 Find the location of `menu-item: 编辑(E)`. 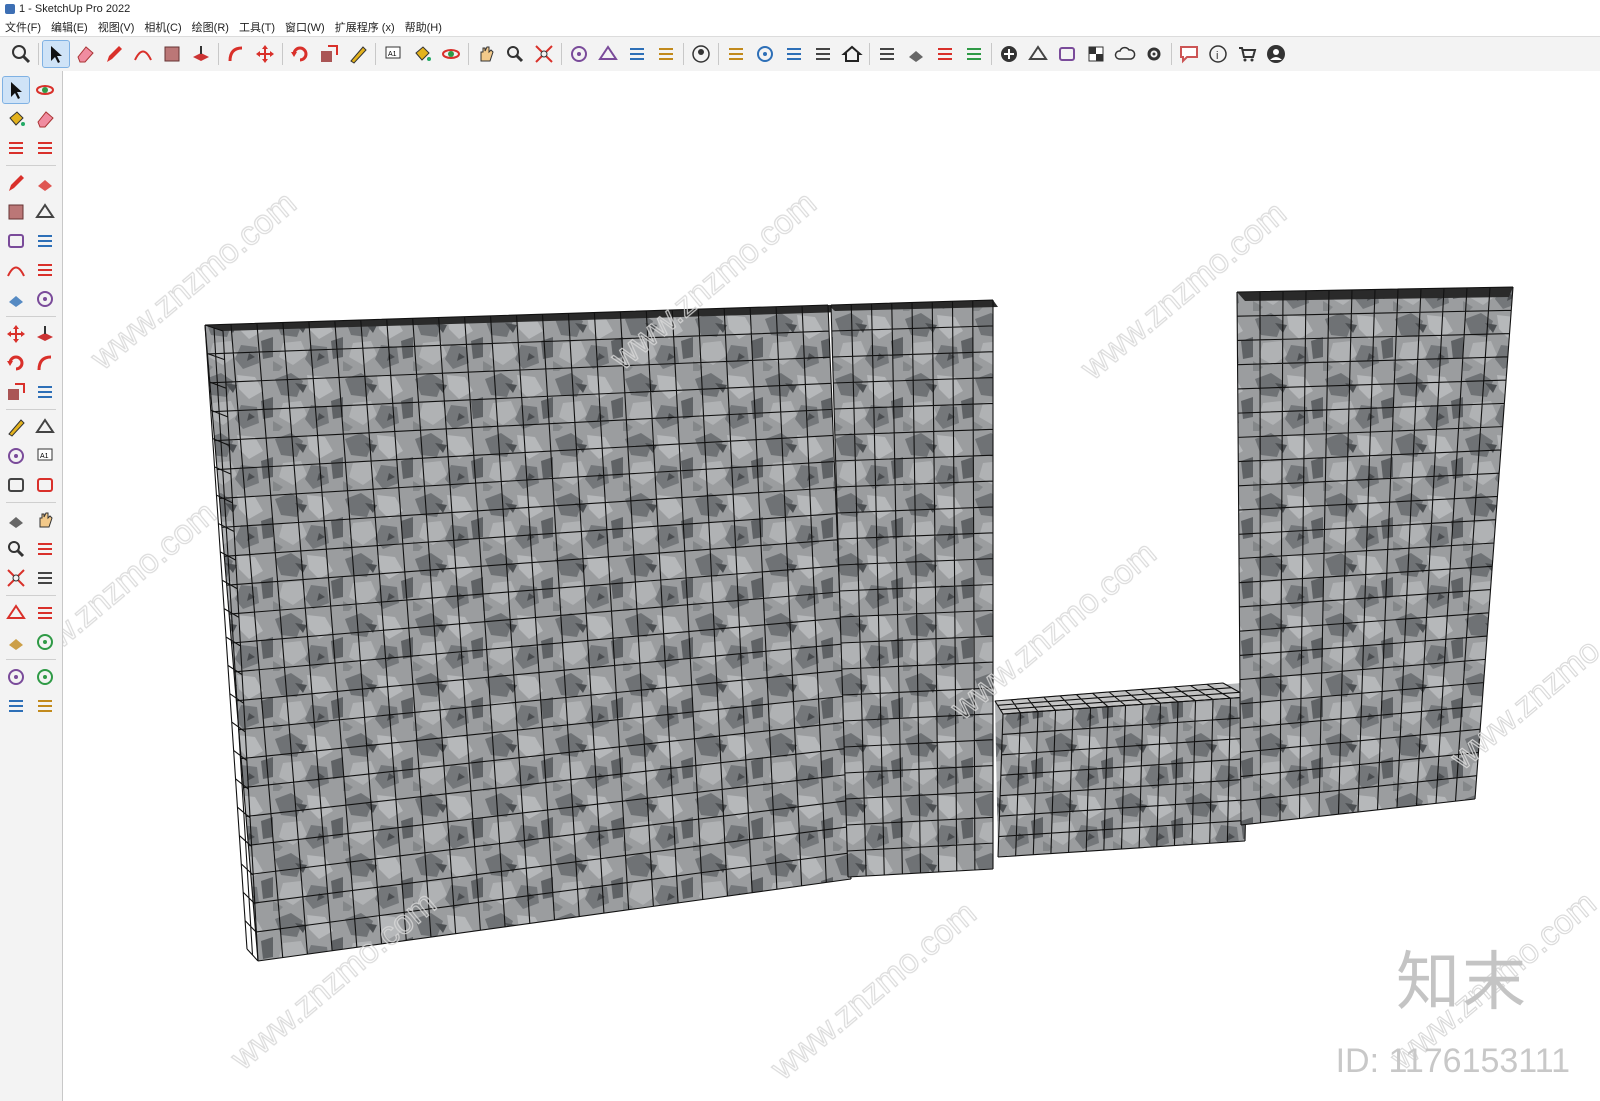

menu-item: 编辑(E) is located at coordinates (69, 27).